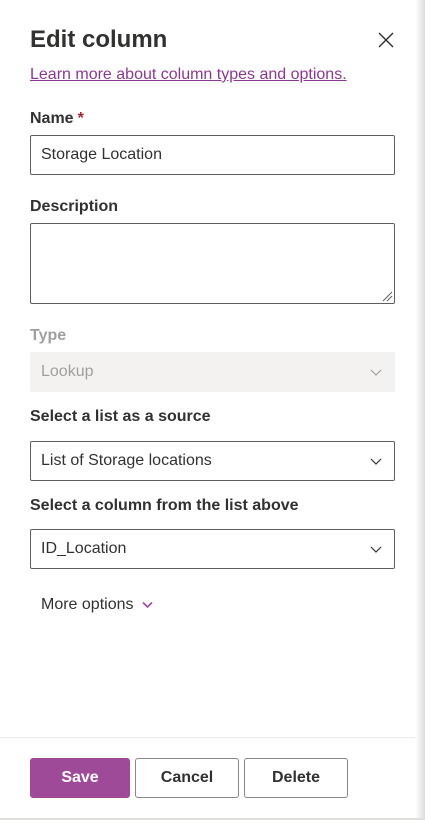  I want to click on type-dropdown-value: Lookup, so click(67, 371).